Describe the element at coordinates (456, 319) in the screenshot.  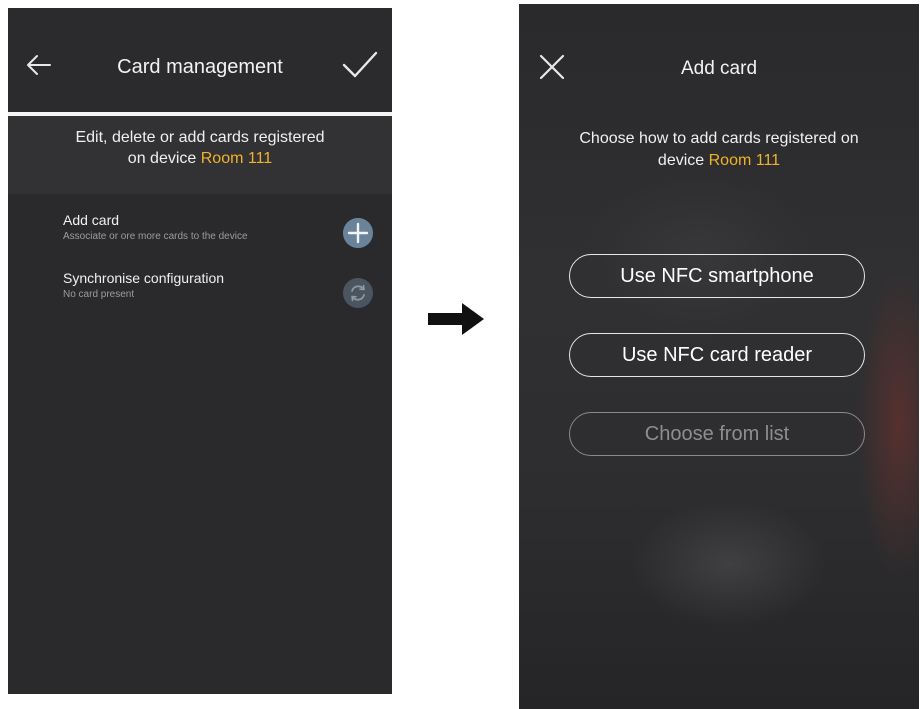
I see `arrow-right-icon` at that location.